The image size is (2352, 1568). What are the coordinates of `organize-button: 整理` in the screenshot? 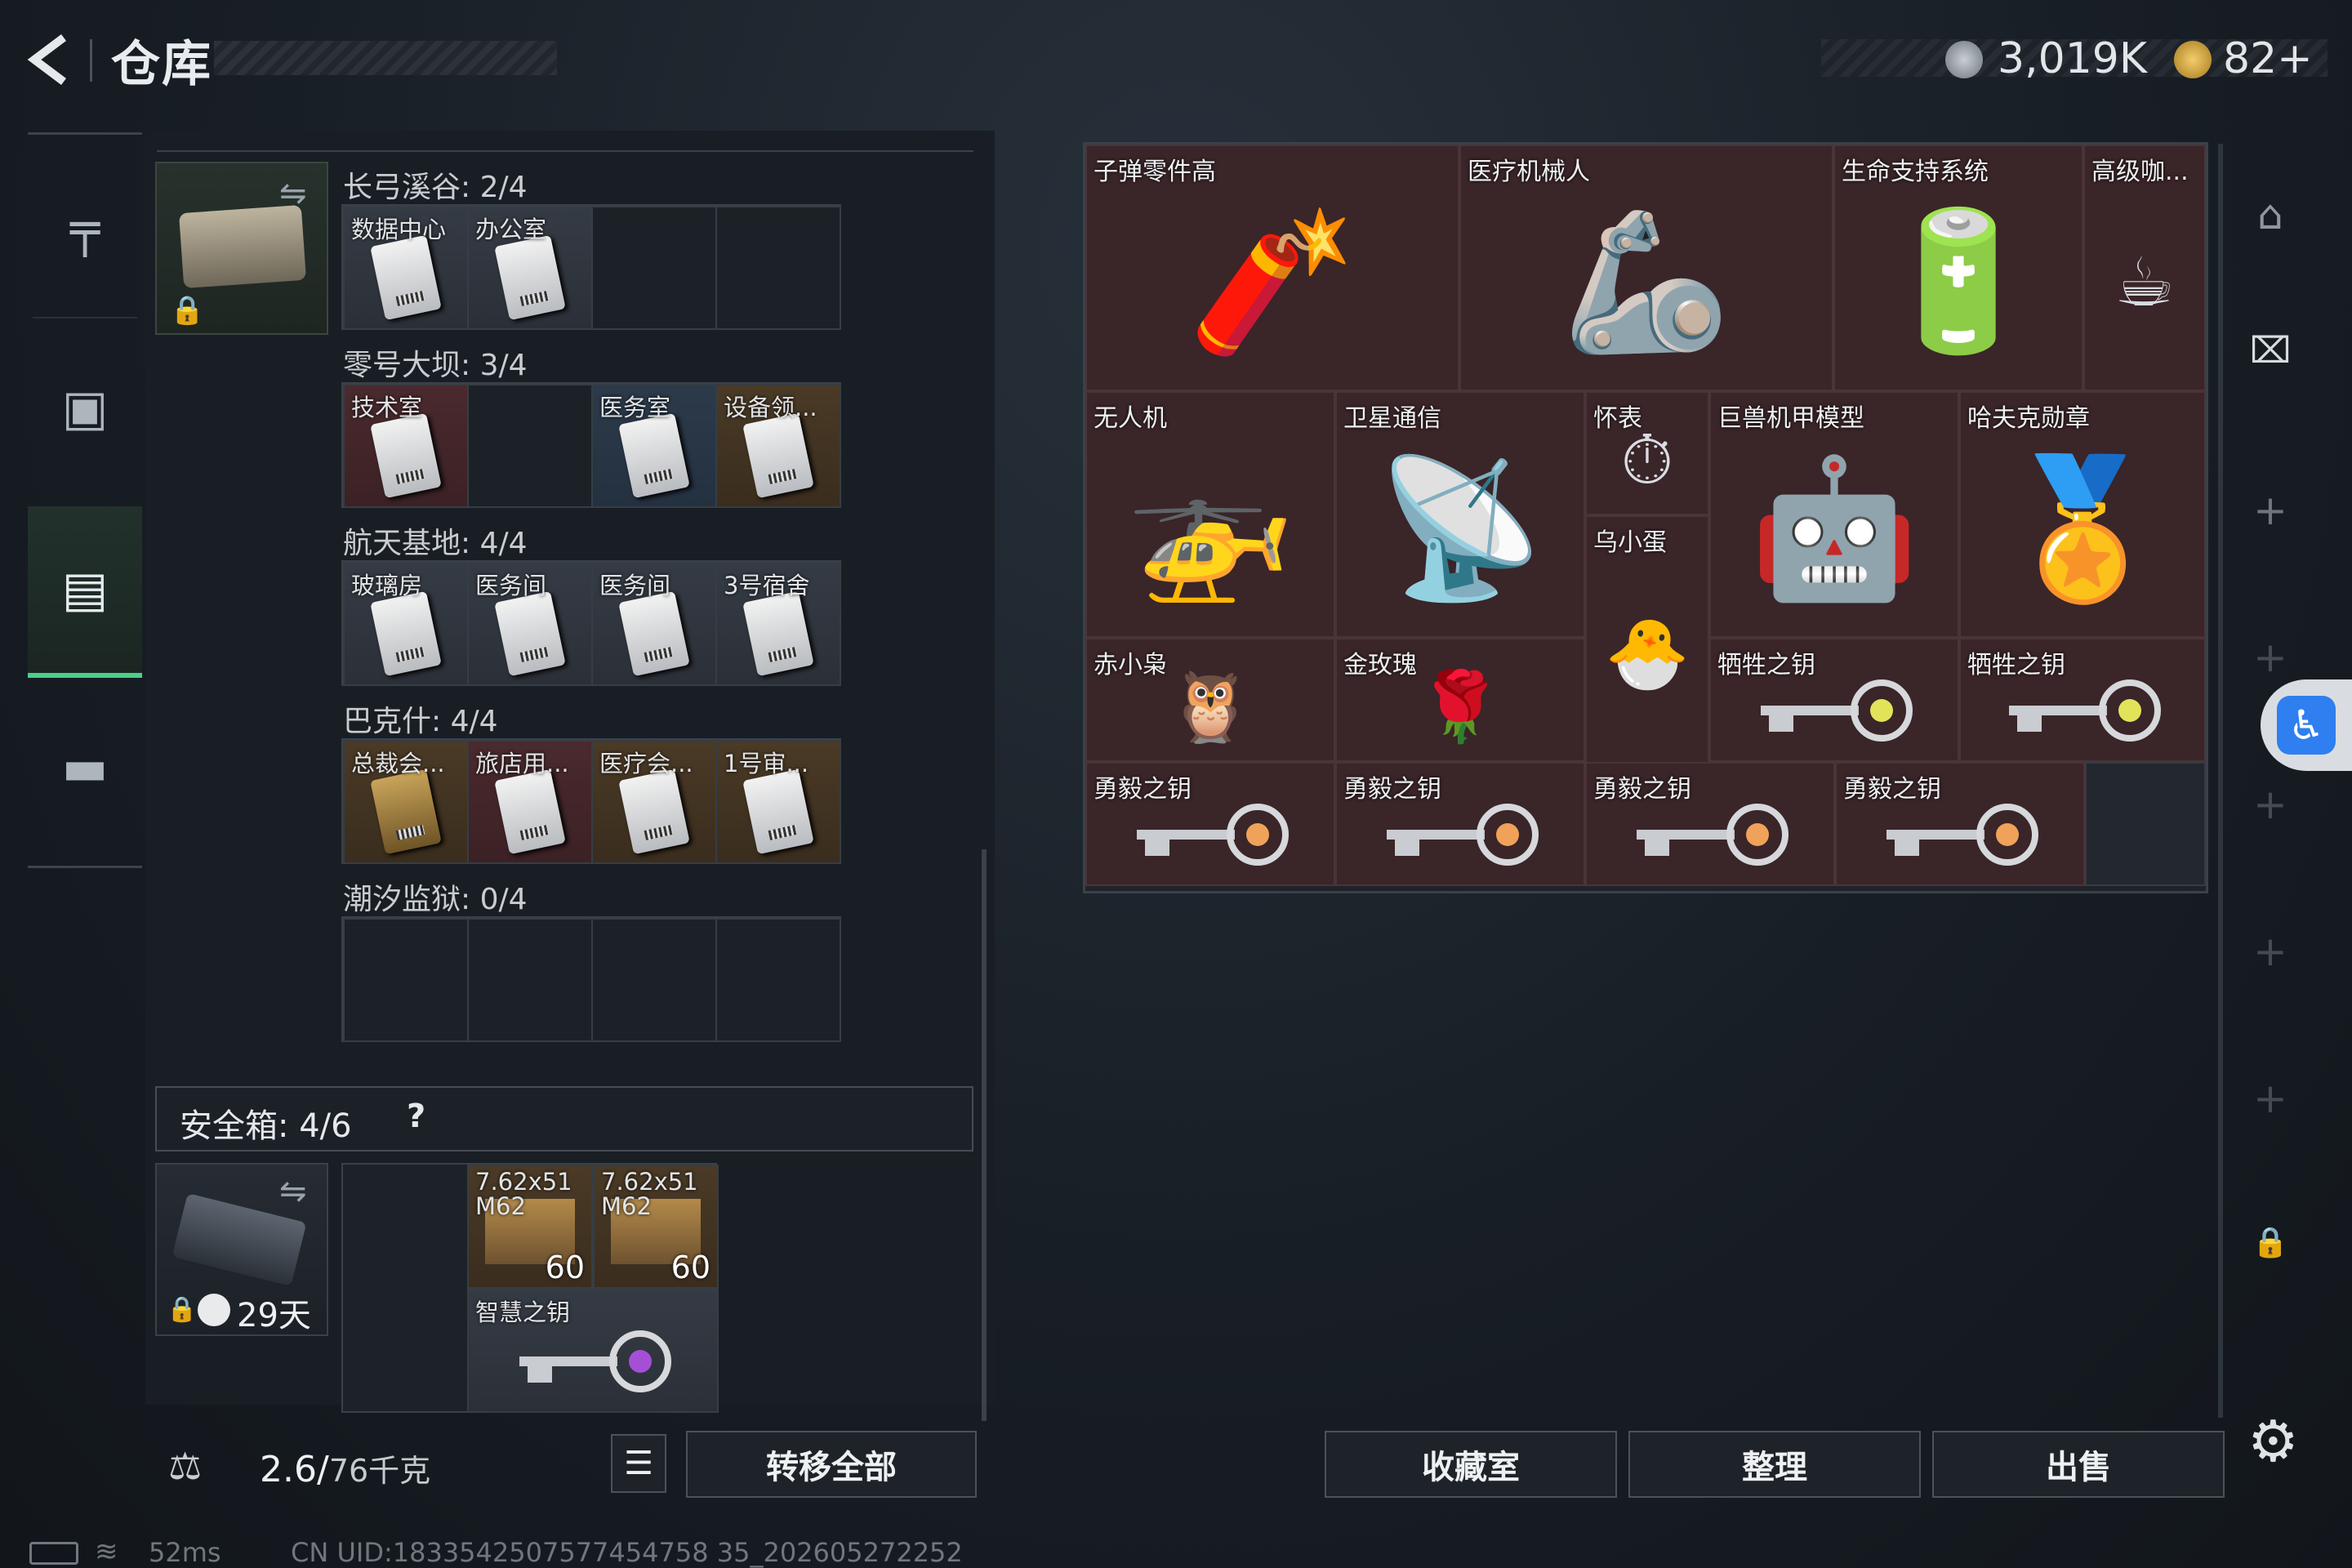 It's located at (1775, 1464).